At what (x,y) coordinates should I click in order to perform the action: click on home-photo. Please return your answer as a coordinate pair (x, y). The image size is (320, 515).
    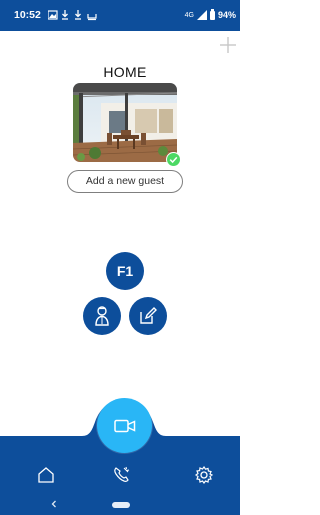
    Looking at the image, I should click on (125, 122).